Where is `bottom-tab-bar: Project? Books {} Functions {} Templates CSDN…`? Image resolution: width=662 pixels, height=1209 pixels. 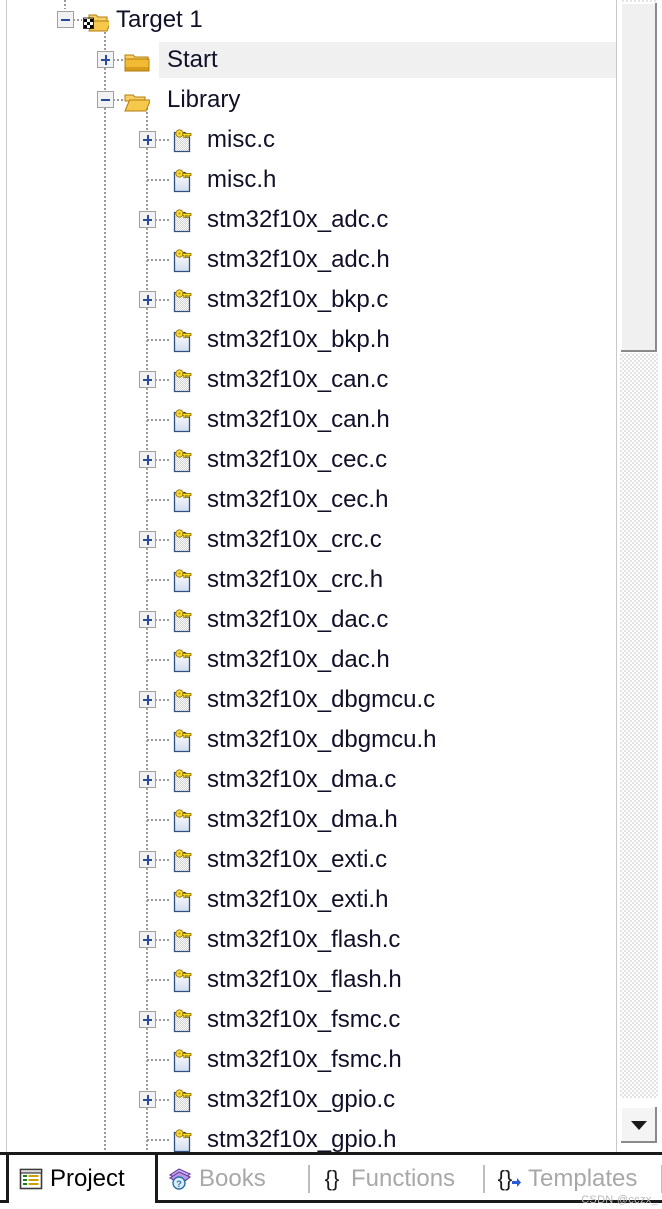 bottom-tab-bar: Project? Books {} Functions {} Templates CSDN… is located at coordinates (331, 1180).